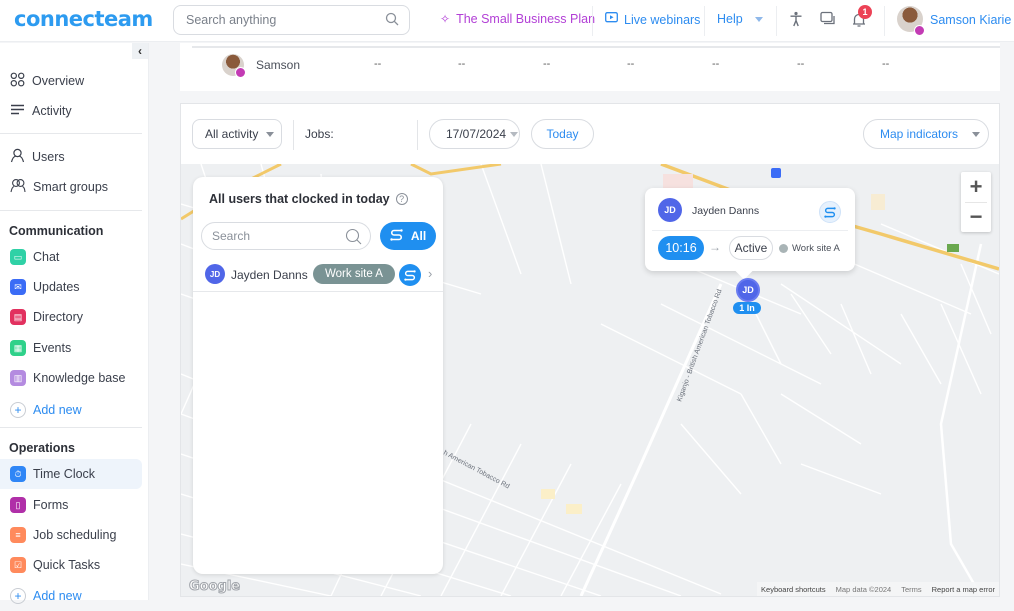 The height and width of the screenshot is (611, 1014). Describe the element at coordinates (911, 589) in the screenshot. I see `terms-link: Terms` at that location.